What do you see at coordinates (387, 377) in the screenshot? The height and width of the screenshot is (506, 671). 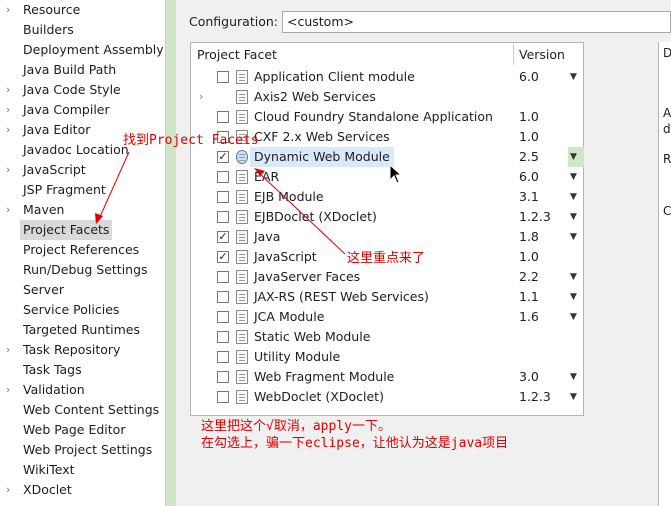 I see `facet-row: Web Fragment Module 3.0 ▼` at bounding box center [387, 377].